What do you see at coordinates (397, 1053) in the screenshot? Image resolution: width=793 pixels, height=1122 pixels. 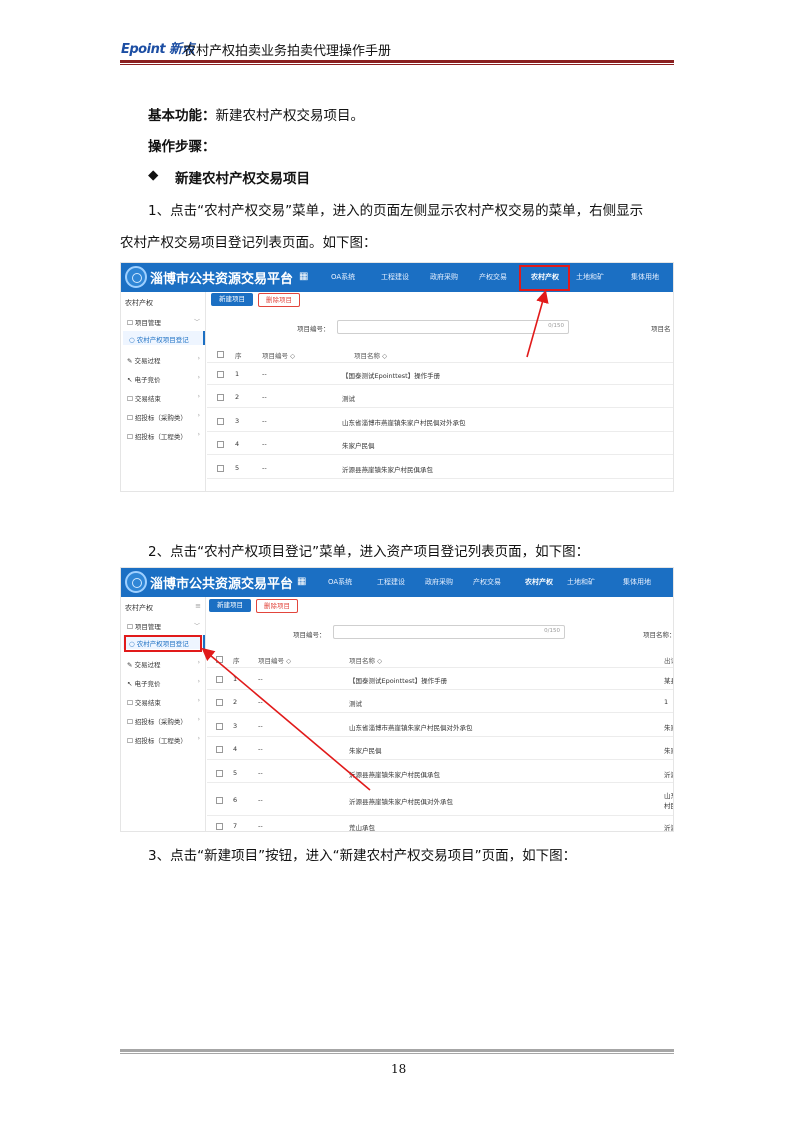 I see `footer-rule-thin` at bounding box center [397, 1053].